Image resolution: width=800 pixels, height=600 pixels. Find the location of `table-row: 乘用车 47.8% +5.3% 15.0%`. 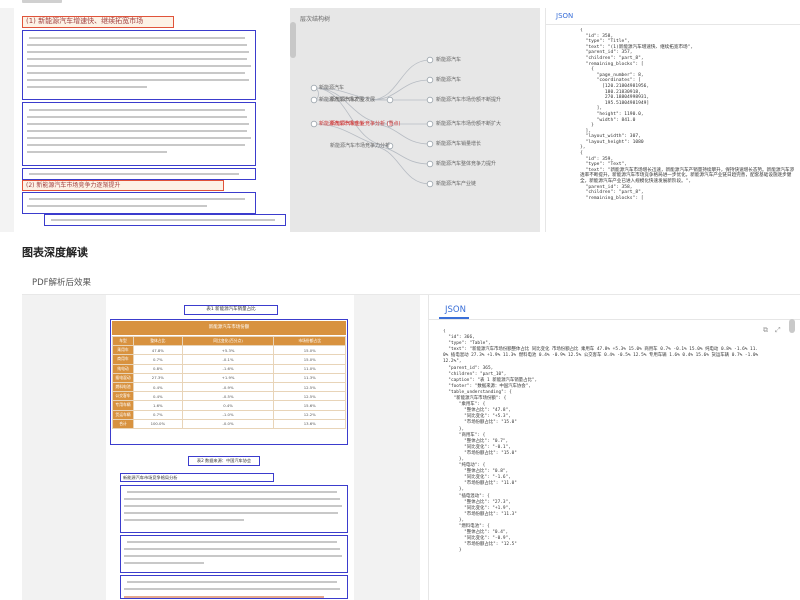

table-row: 乘用车 47.8% +5.3% 15.0% is located at coordinates (229, 350).